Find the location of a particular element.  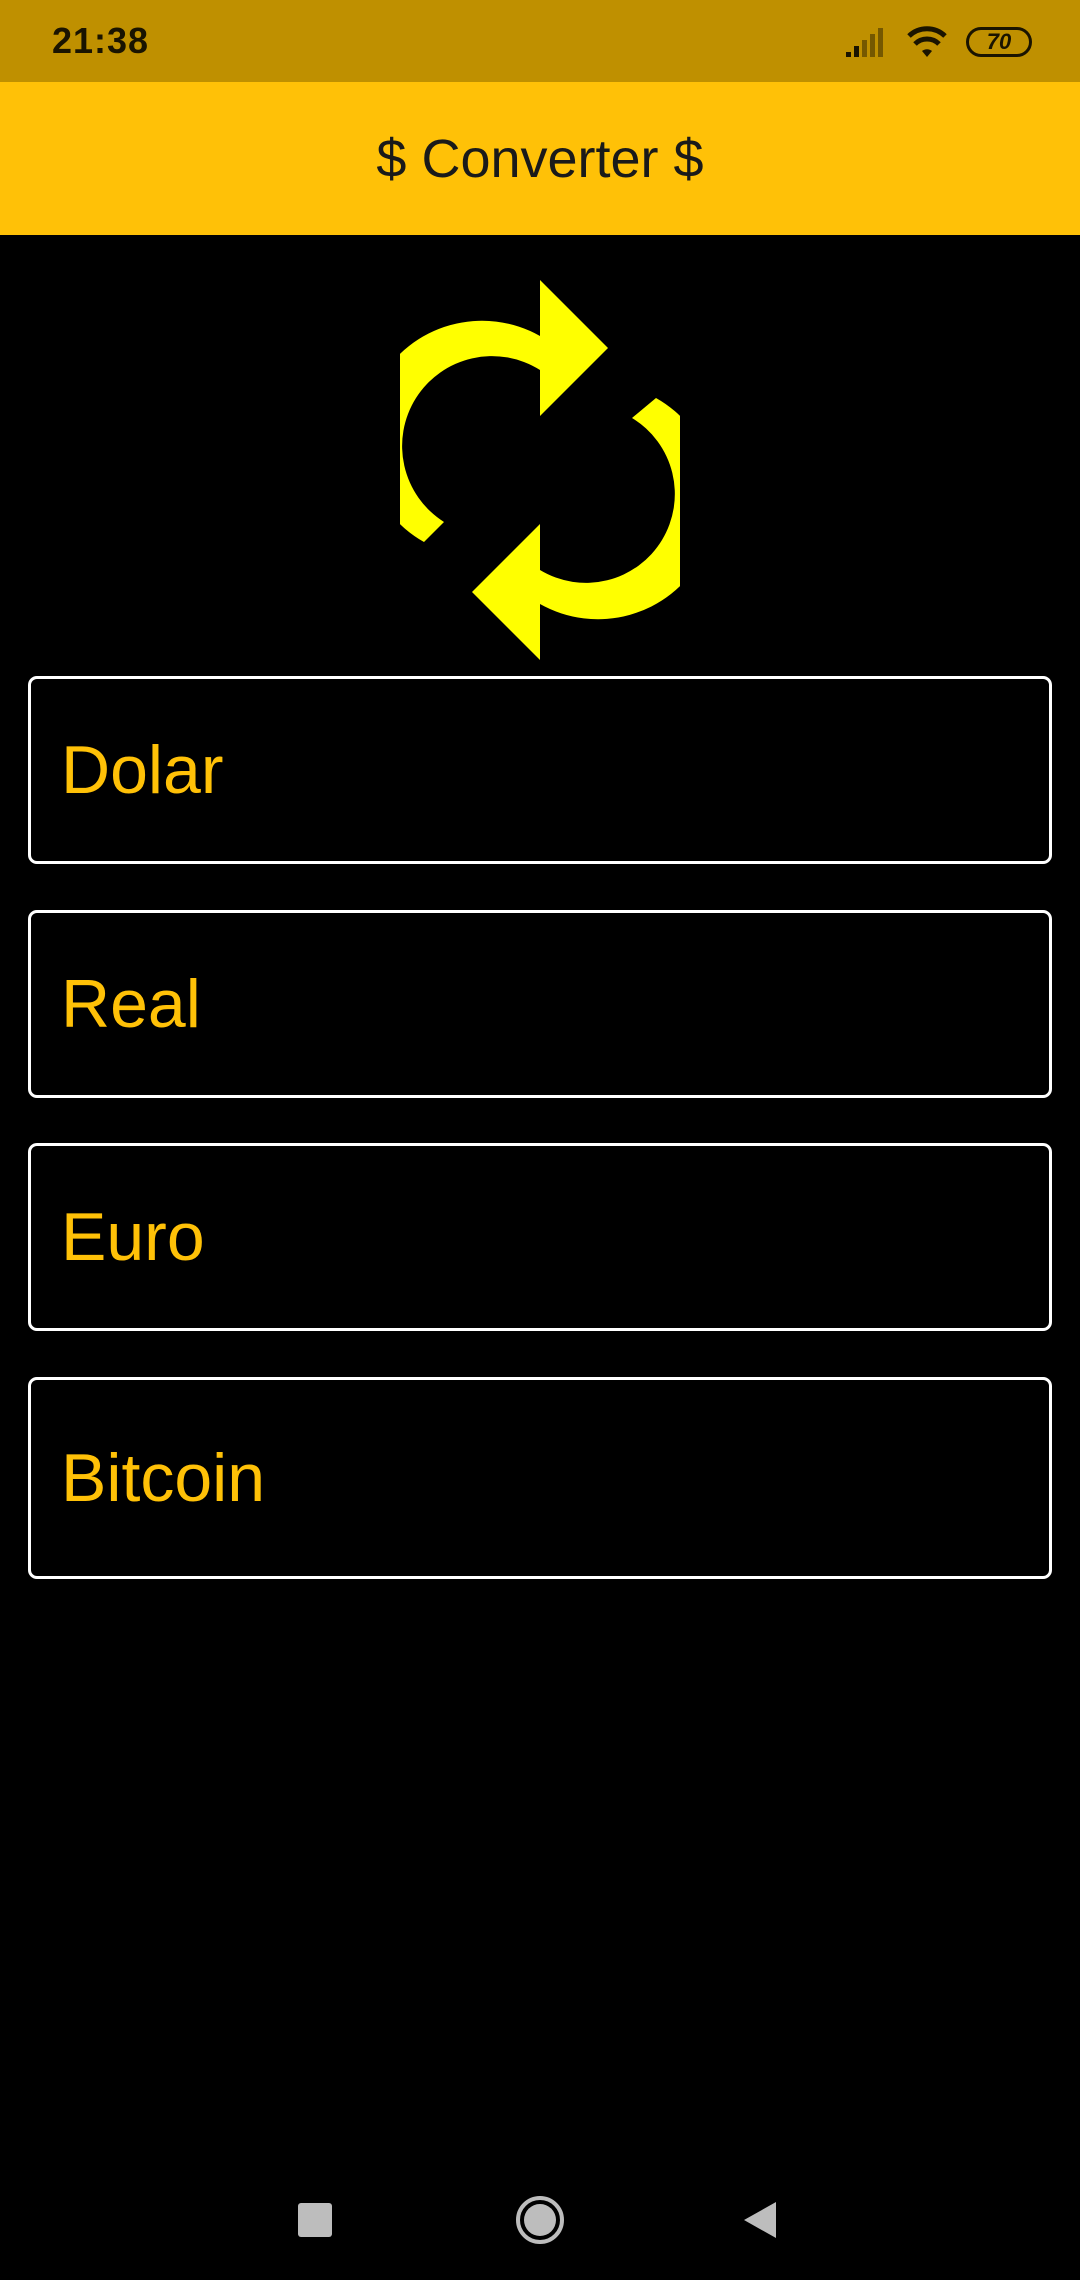

euro-label: Euro is located at coordinates (133, 1237).